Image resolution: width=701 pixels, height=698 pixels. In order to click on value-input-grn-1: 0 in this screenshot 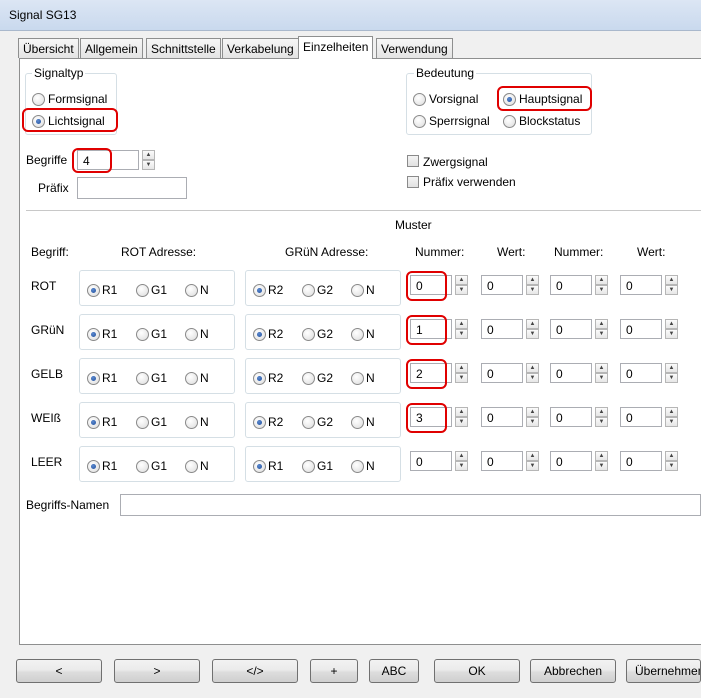, I will do `click(502, 329)`.